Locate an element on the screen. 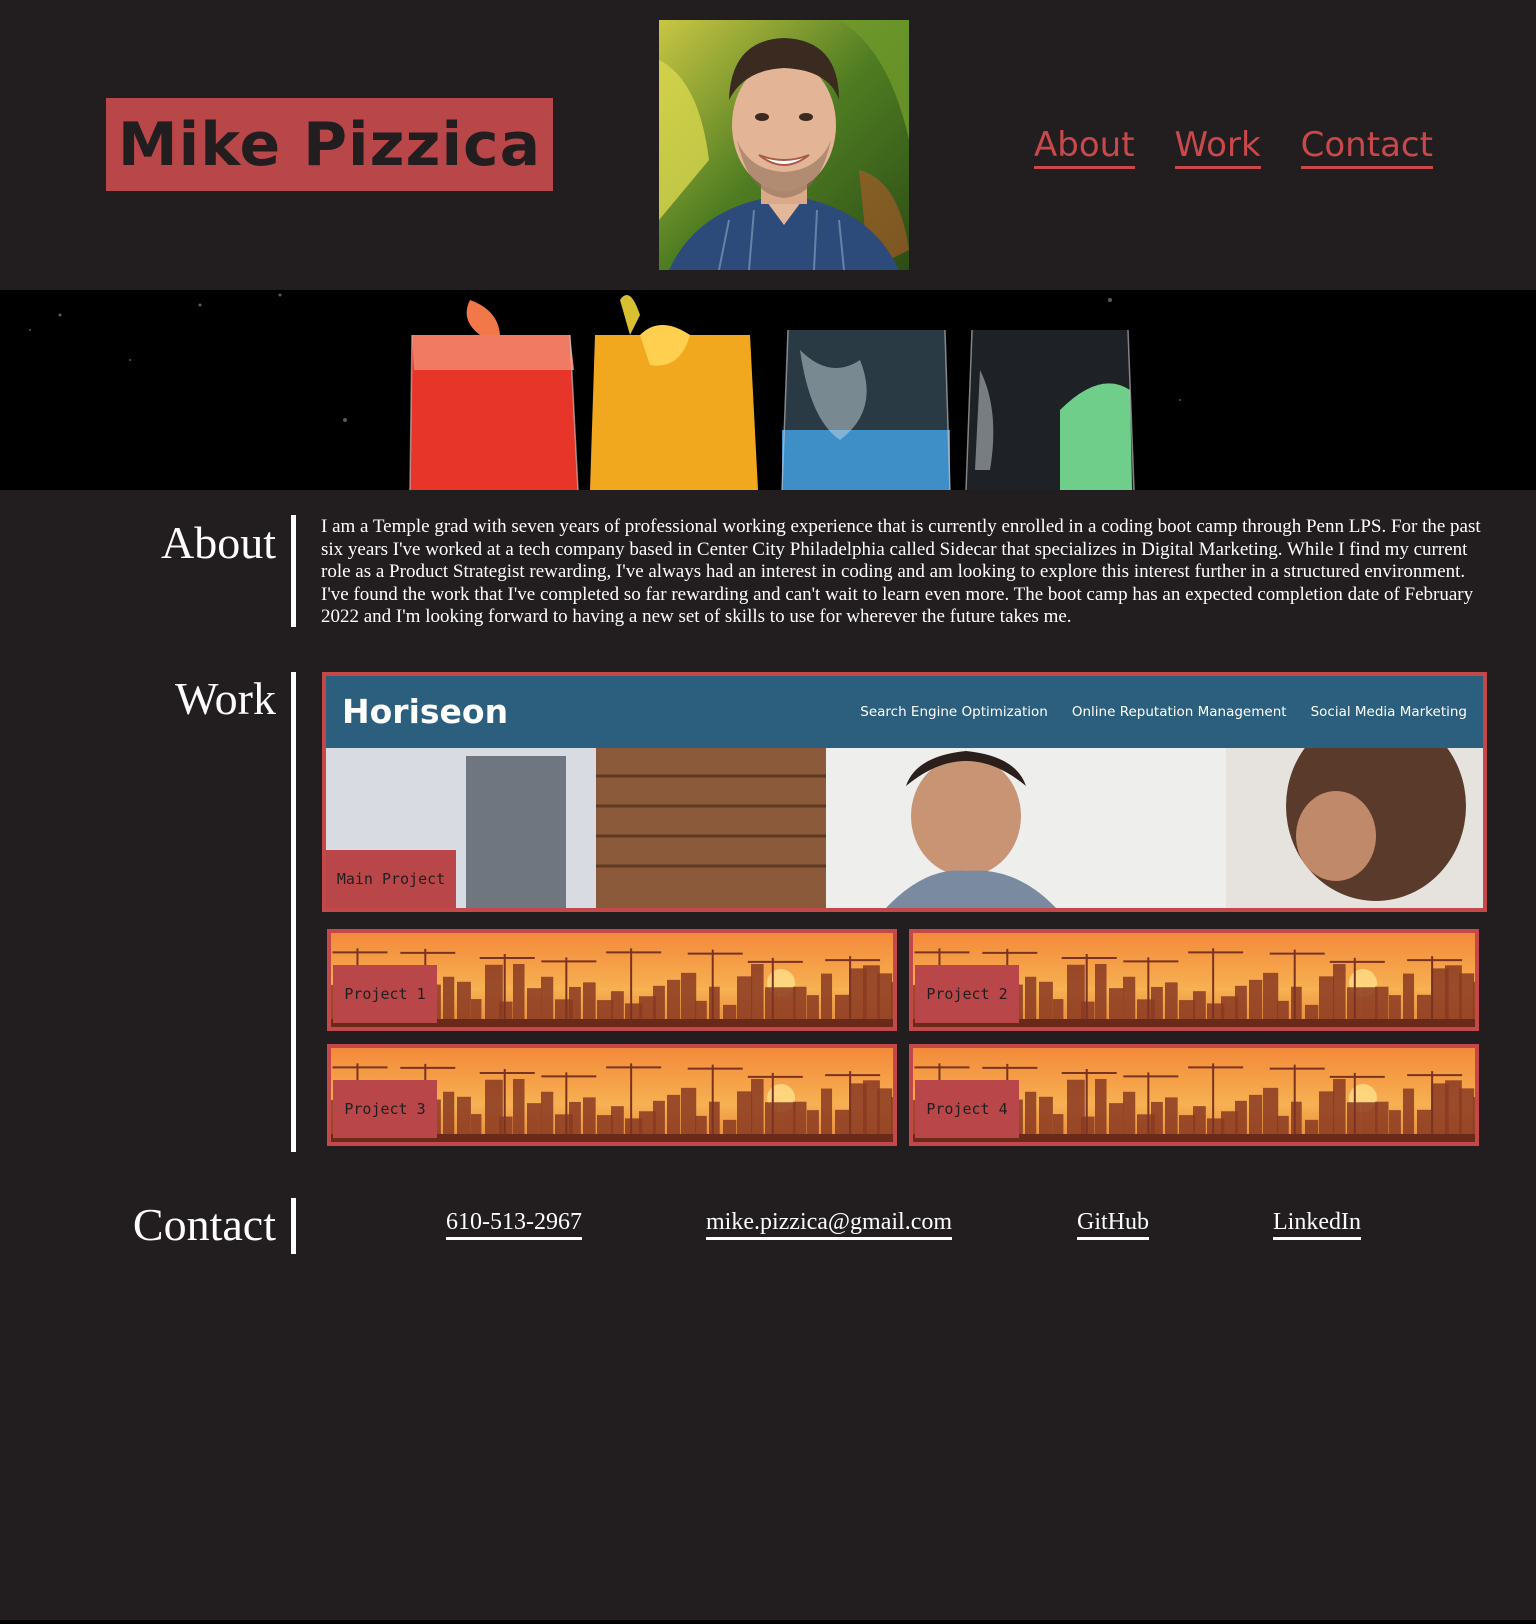  project-3-card: Project 3 is located at coordinates (612, 1095).